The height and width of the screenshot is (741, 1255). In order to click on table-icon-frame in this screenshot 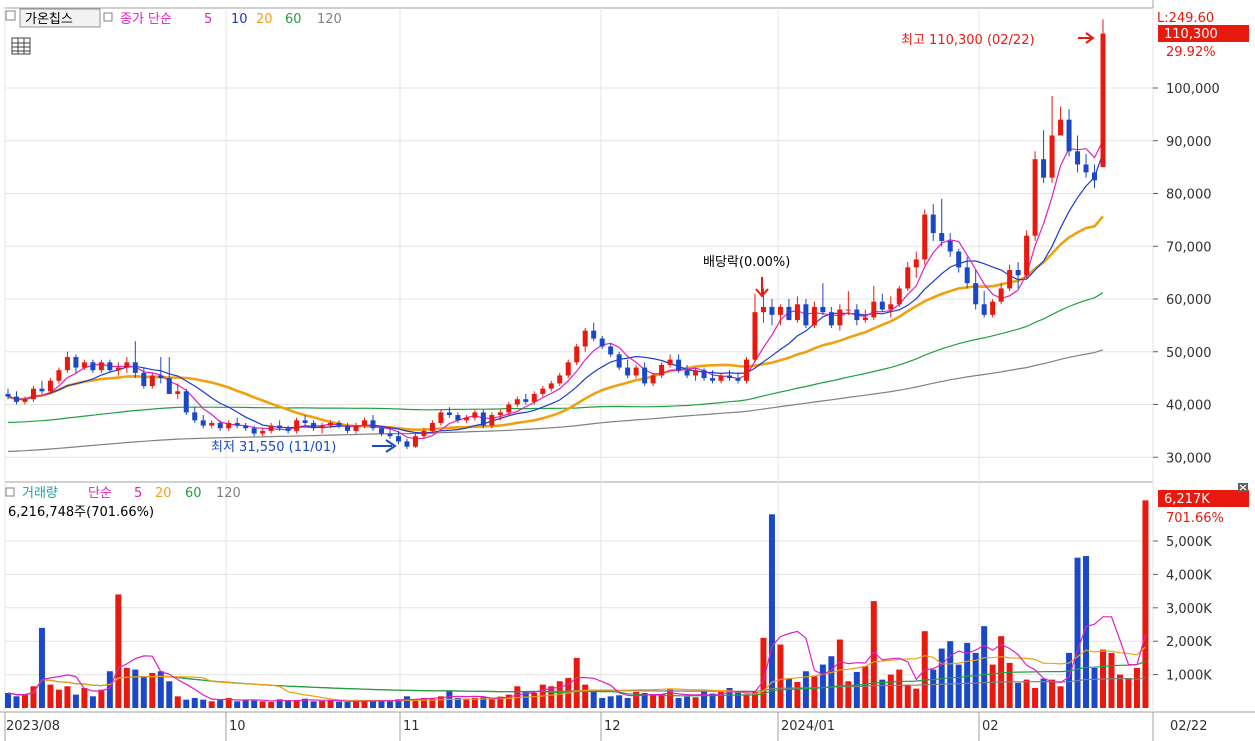, I will do `click(21, 46)`.